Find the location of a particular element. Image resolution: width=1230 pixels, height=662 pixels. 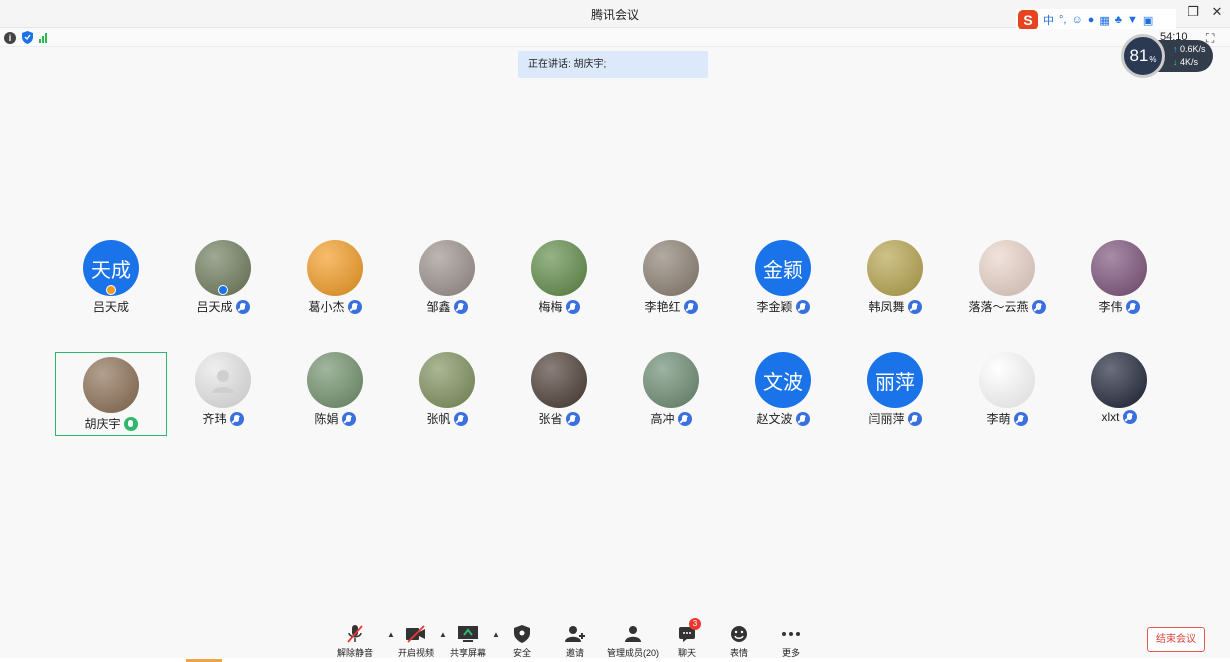

participant-tile: 文波 赵文波 is located at coordinates (783, 394).